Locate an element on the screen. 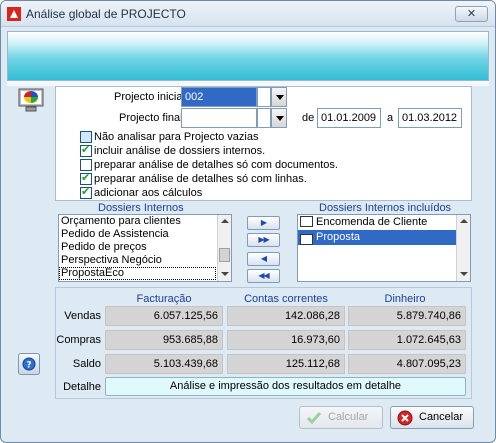 The height and width of the screenshot is (443, 496). date-to-input: 01.03.2012 is located at coordinates (430, 118).